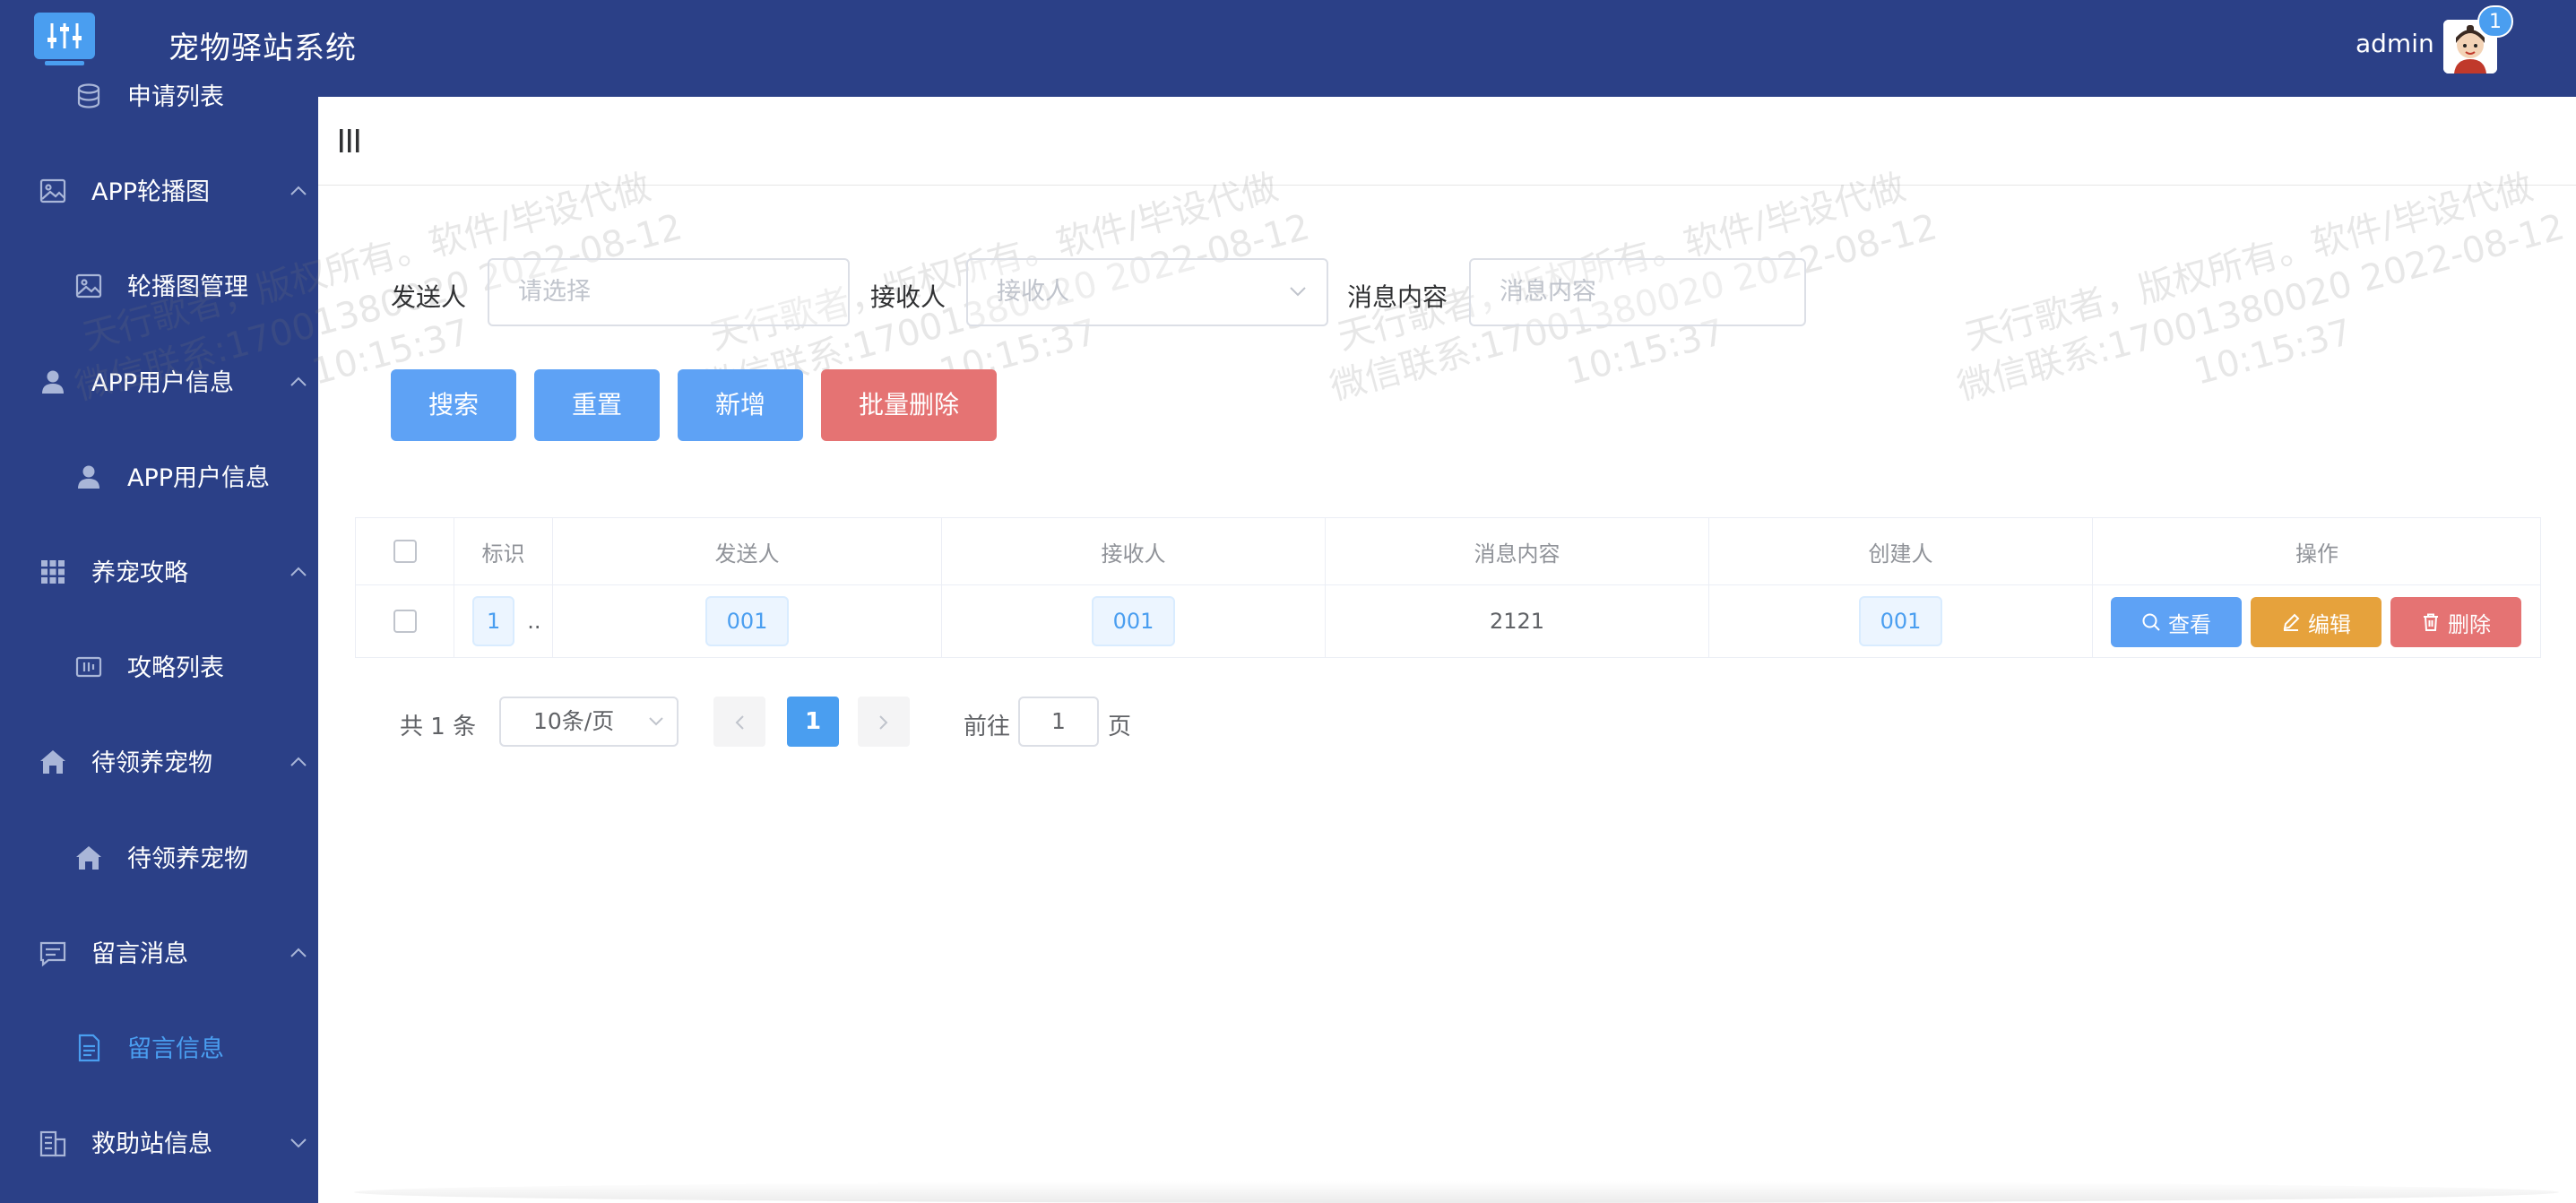 This screenshot has width=2576, height=1203. I want to click on message-icon, so click(52, 954).